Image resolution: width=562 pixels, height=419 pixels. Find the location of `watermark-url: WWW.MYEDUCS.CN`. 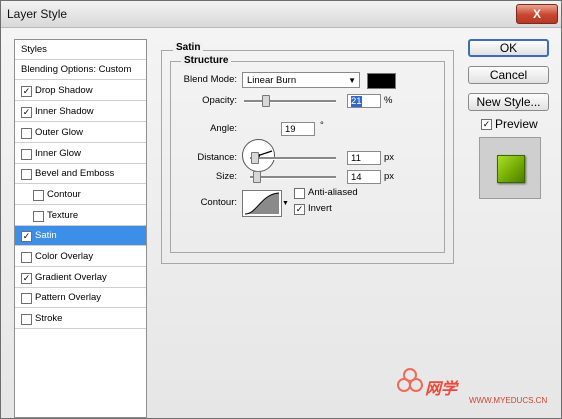

watermark-url: WWW.MYEDUCS.CN is located at coordinates (508, 400).